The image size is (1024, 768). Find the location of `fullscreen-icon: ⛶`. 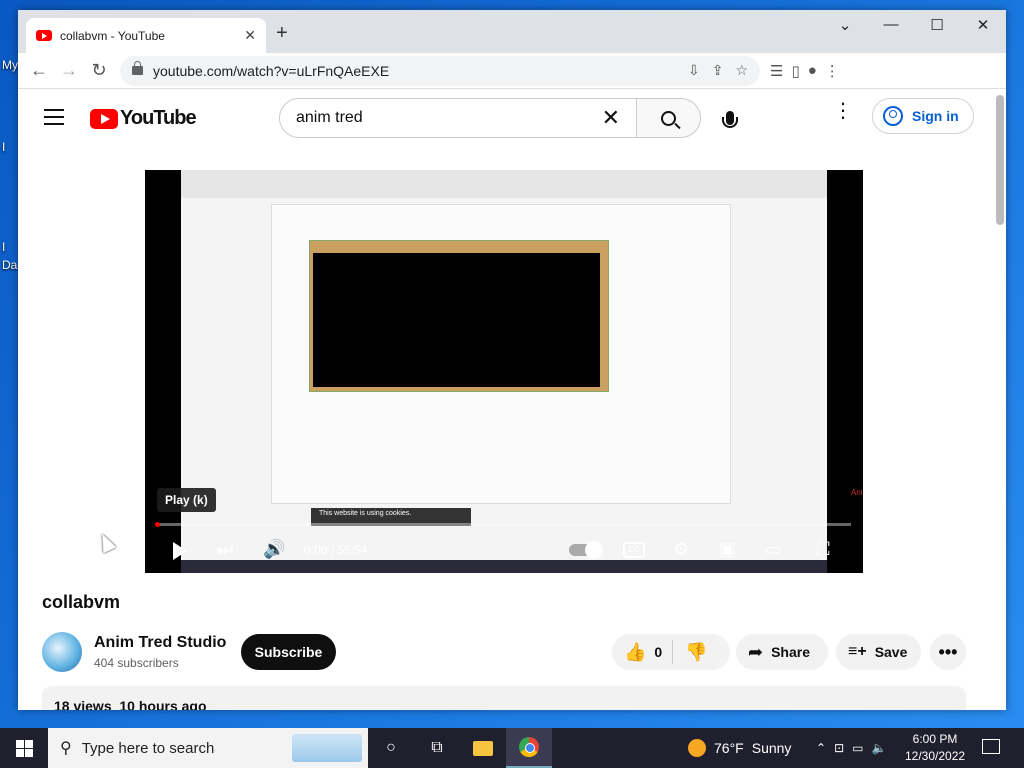

fullscreen-icon: ⛶ is located at coordinates (823, 549).